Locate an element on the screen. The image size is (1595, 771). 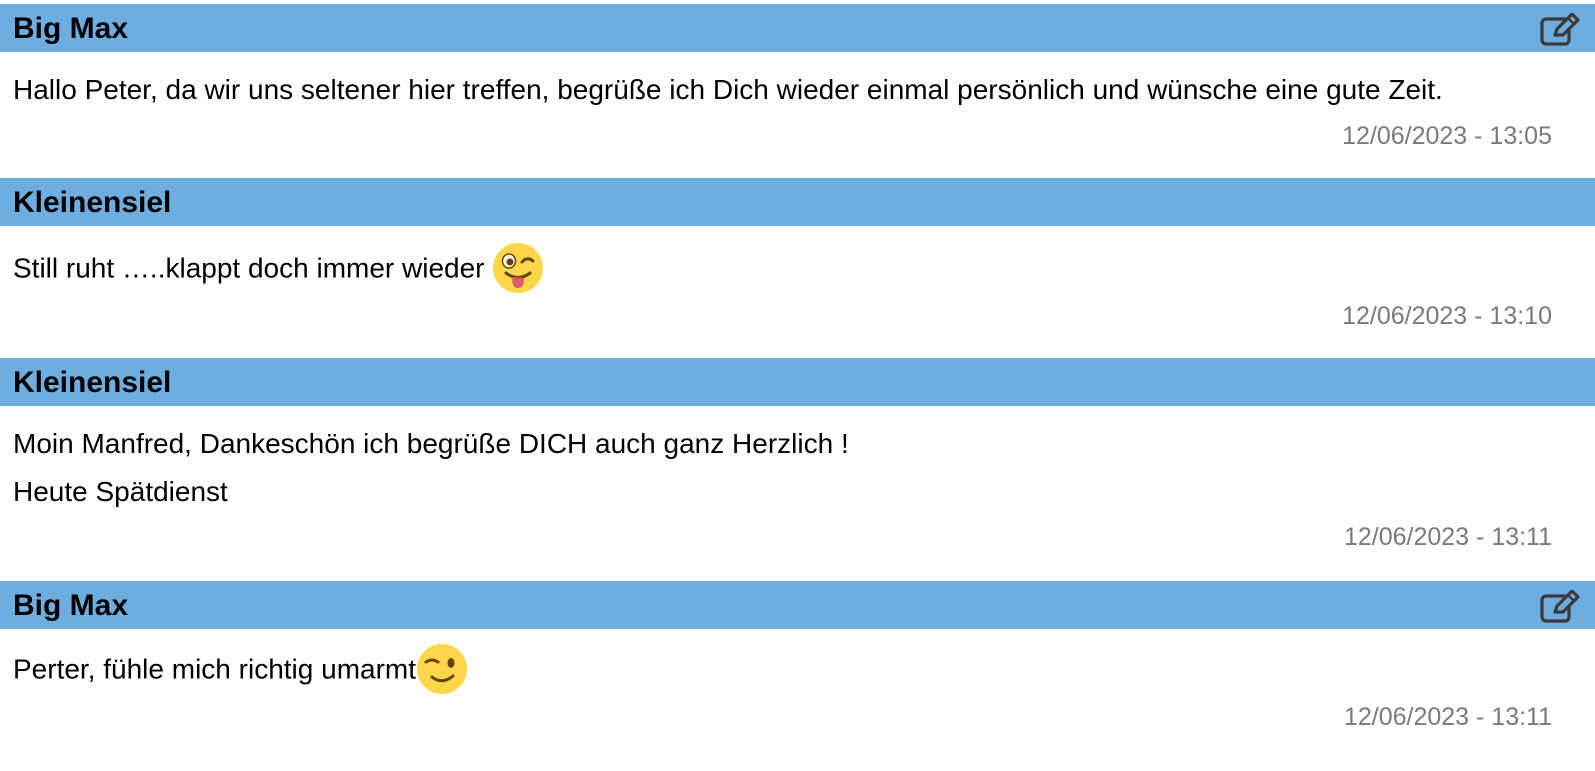
post-text: Perter, fühle mich richtig umarmt is located at coordinates (215, 669).